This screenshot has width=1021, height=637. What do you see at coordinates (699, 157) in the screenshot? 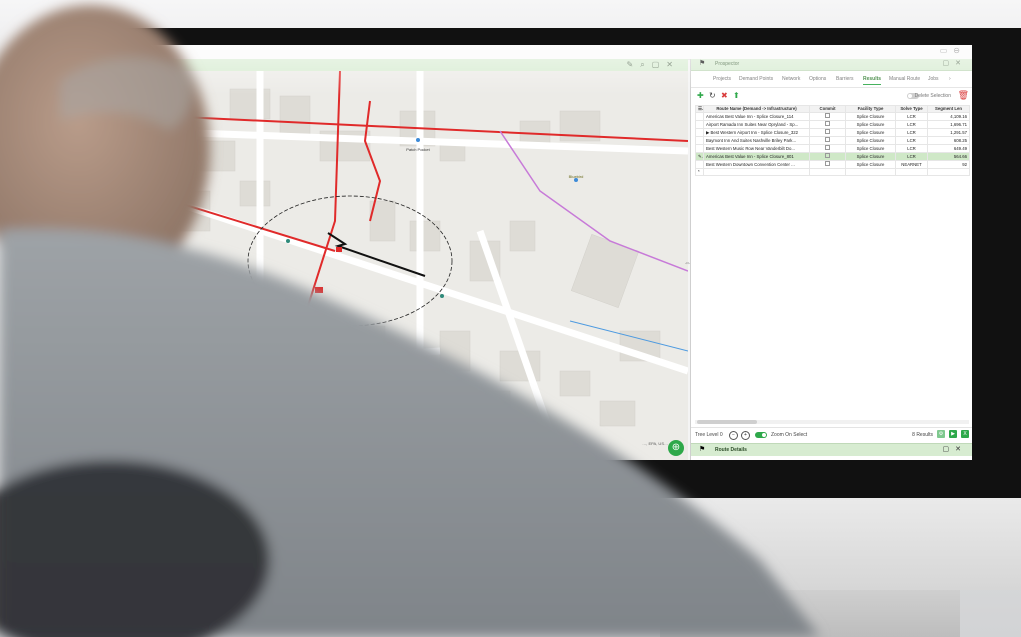
I see `row-edit-icon: ✎` at bounding box center [699, 157].